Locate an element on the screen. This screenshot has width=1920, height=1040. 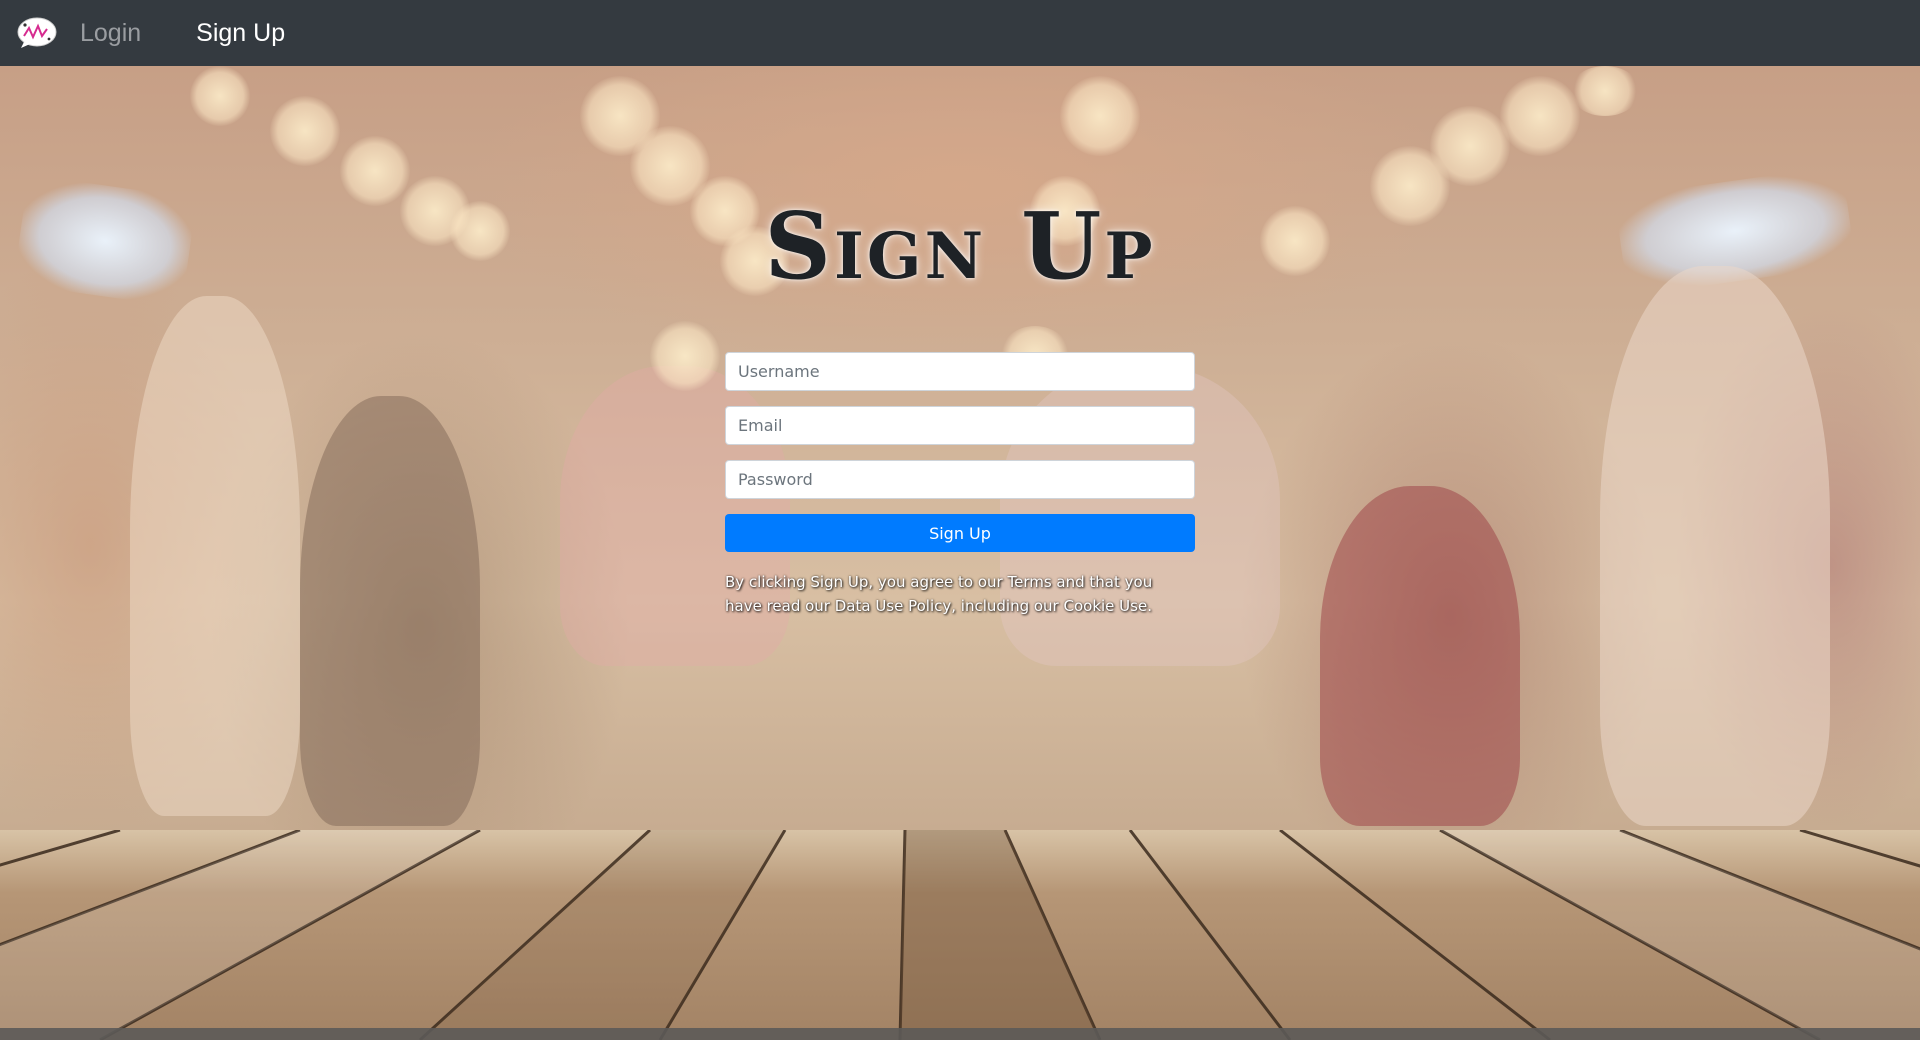
password-input is located at coordinates (960, 479).